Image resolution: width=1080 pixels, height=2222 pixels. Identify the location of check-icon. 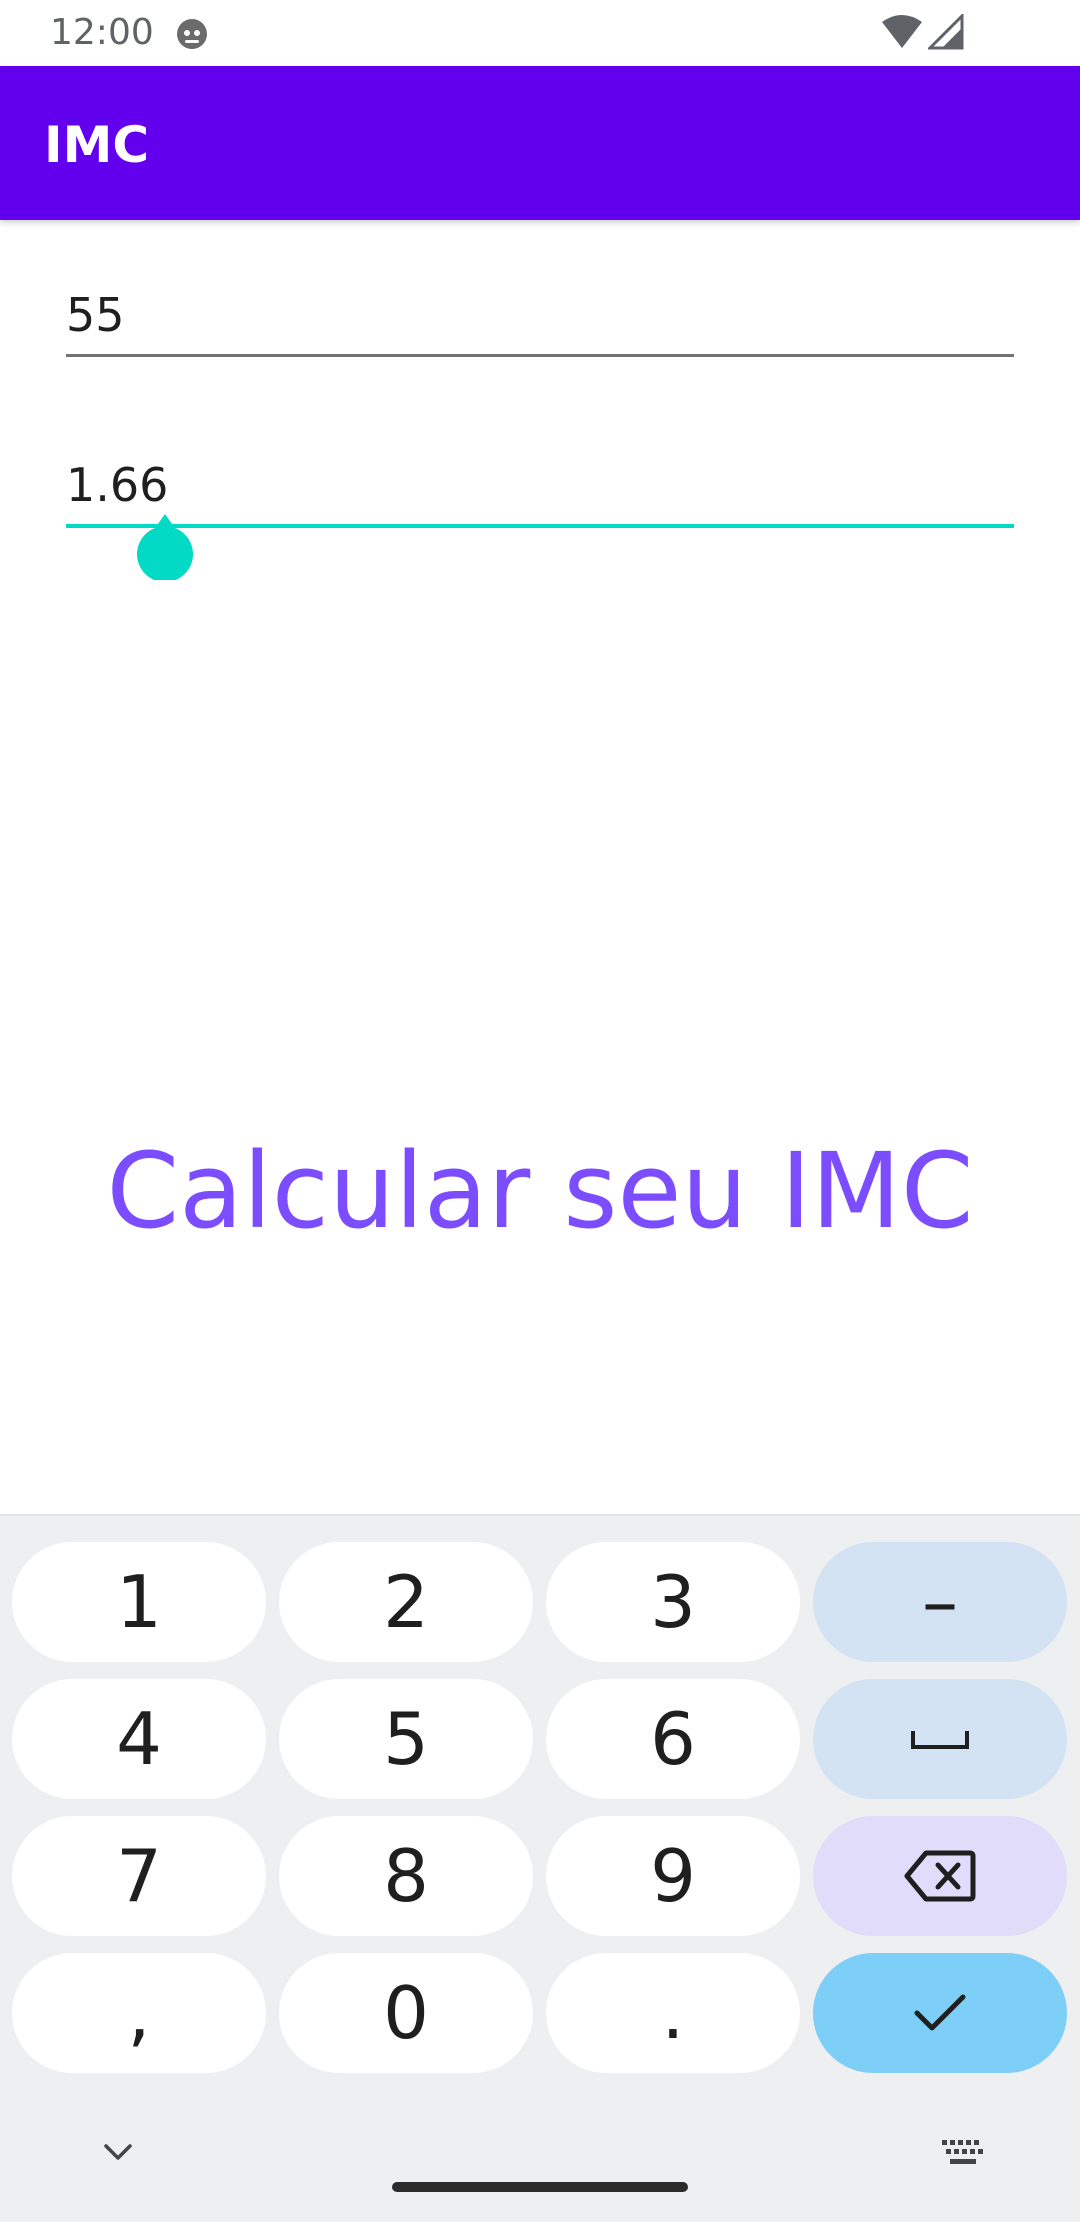
(940, 2012).